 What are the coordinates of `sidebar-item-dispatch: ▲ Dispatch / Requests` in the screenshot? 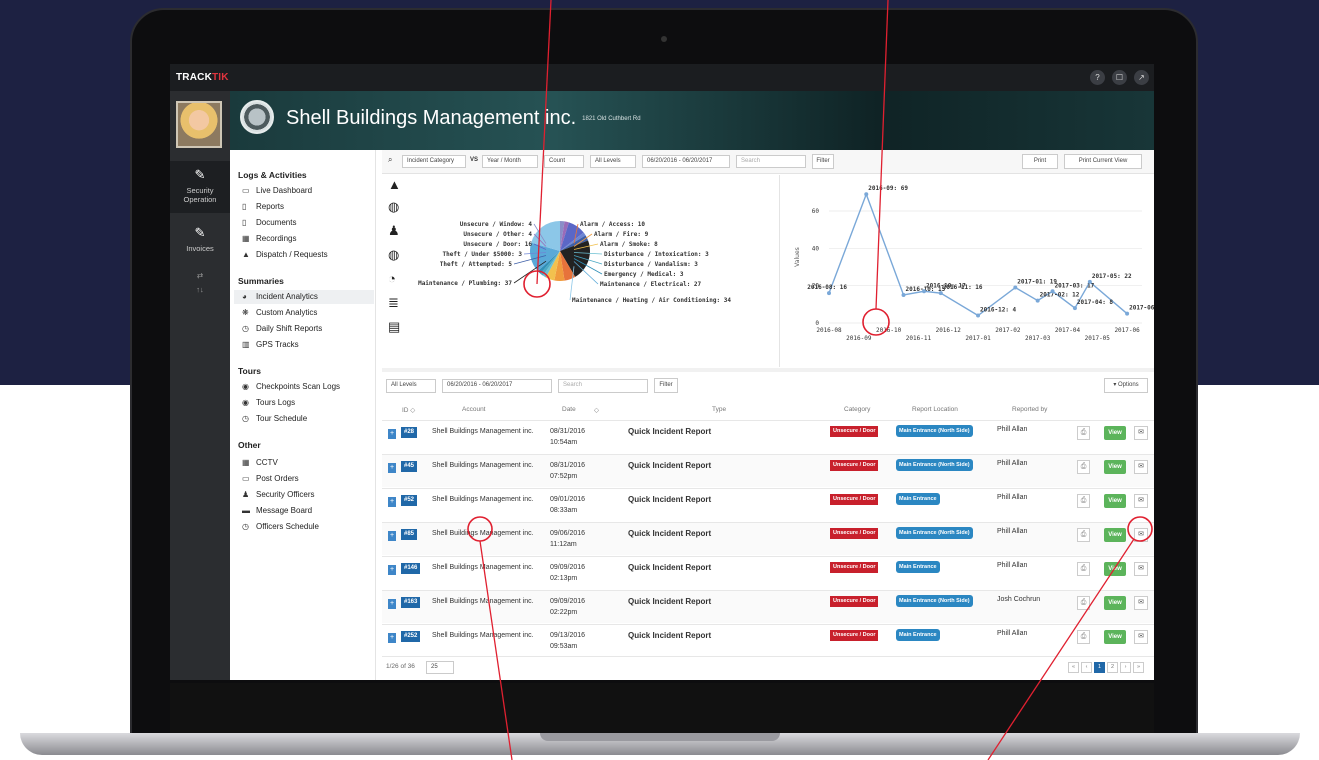 It's located at (285, 254).